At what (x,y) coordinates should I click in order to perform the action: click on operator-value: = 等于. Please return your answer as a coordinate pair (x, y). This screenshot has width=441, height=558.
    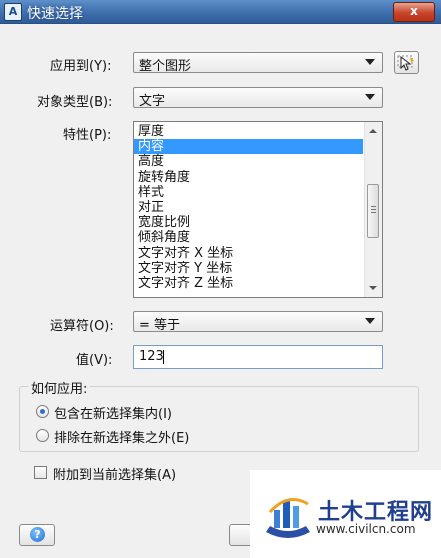
    Looking at the image, I should click on (160, 325).